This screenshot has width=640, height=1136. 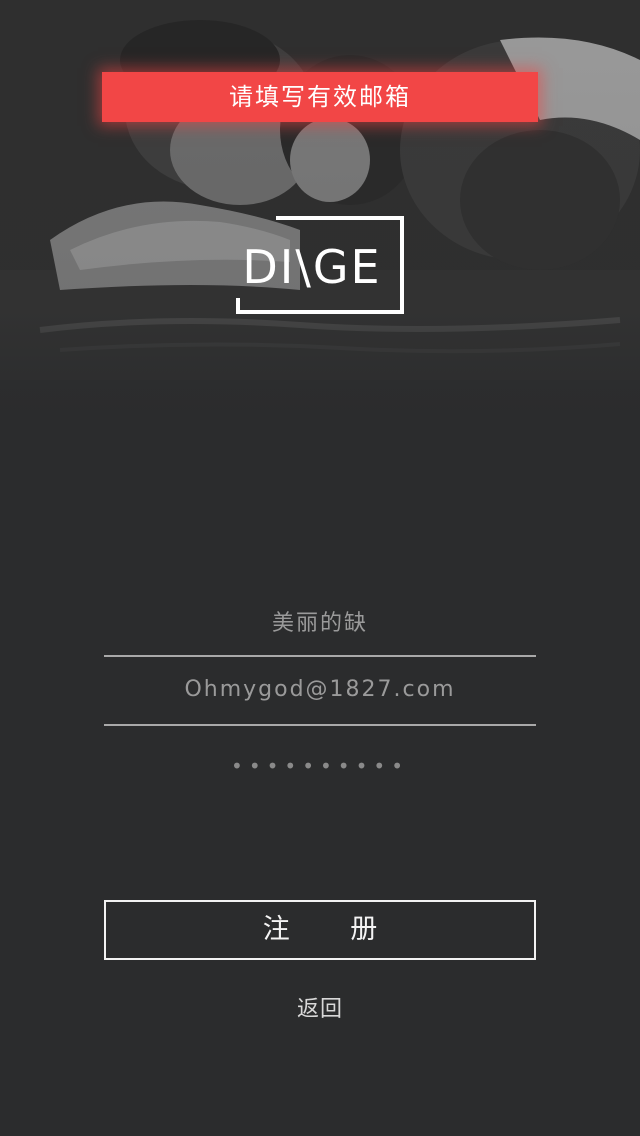 I want to click on error-banner: 请填写有效邮箱, so click(x=320, y=97).